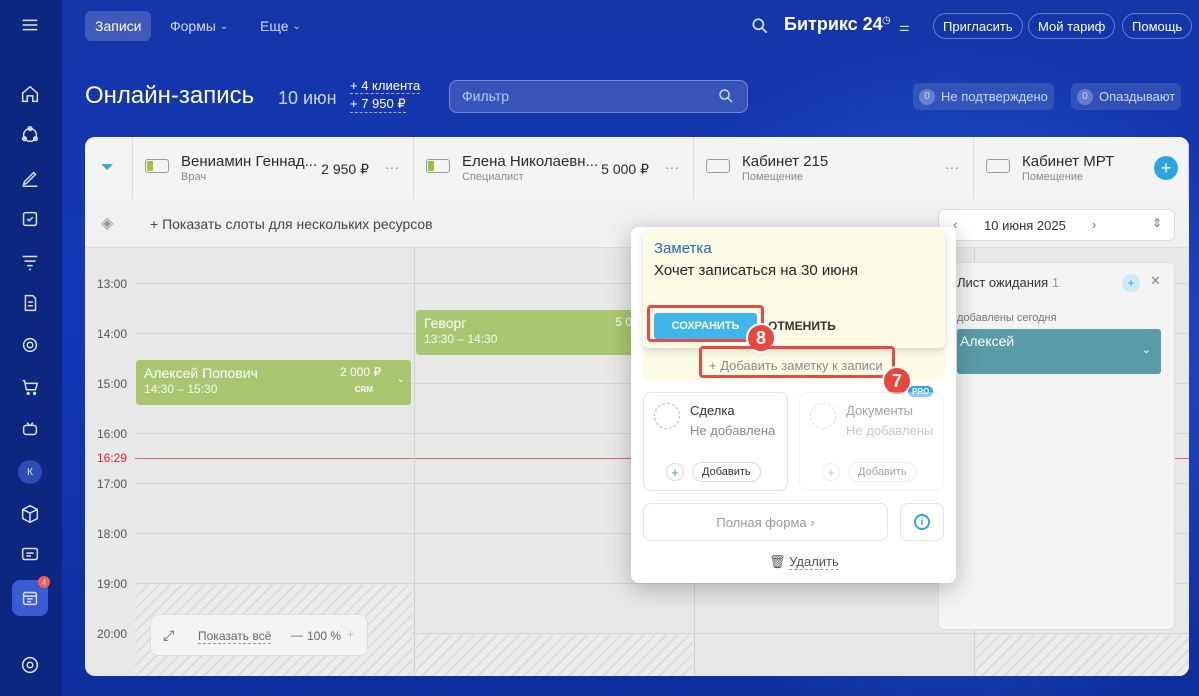 The height and width of the screenshot is (696, 1199). What do you see at coordinates (1072, 26) in the screenshot?
I see `tariff-button: Мой тариф` at bounding box center [1072, 26].